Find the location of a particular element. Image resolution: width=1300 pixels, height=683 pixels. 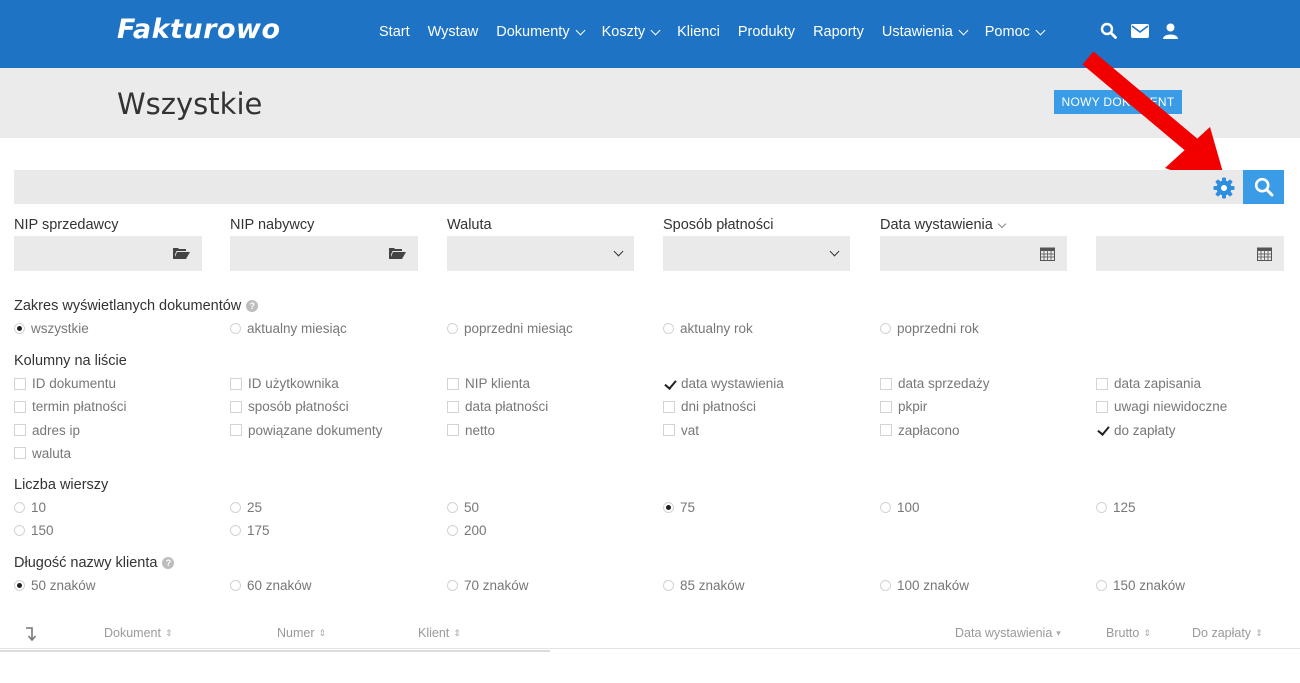

rows-option: 50 is located at coordinates (463, 507).